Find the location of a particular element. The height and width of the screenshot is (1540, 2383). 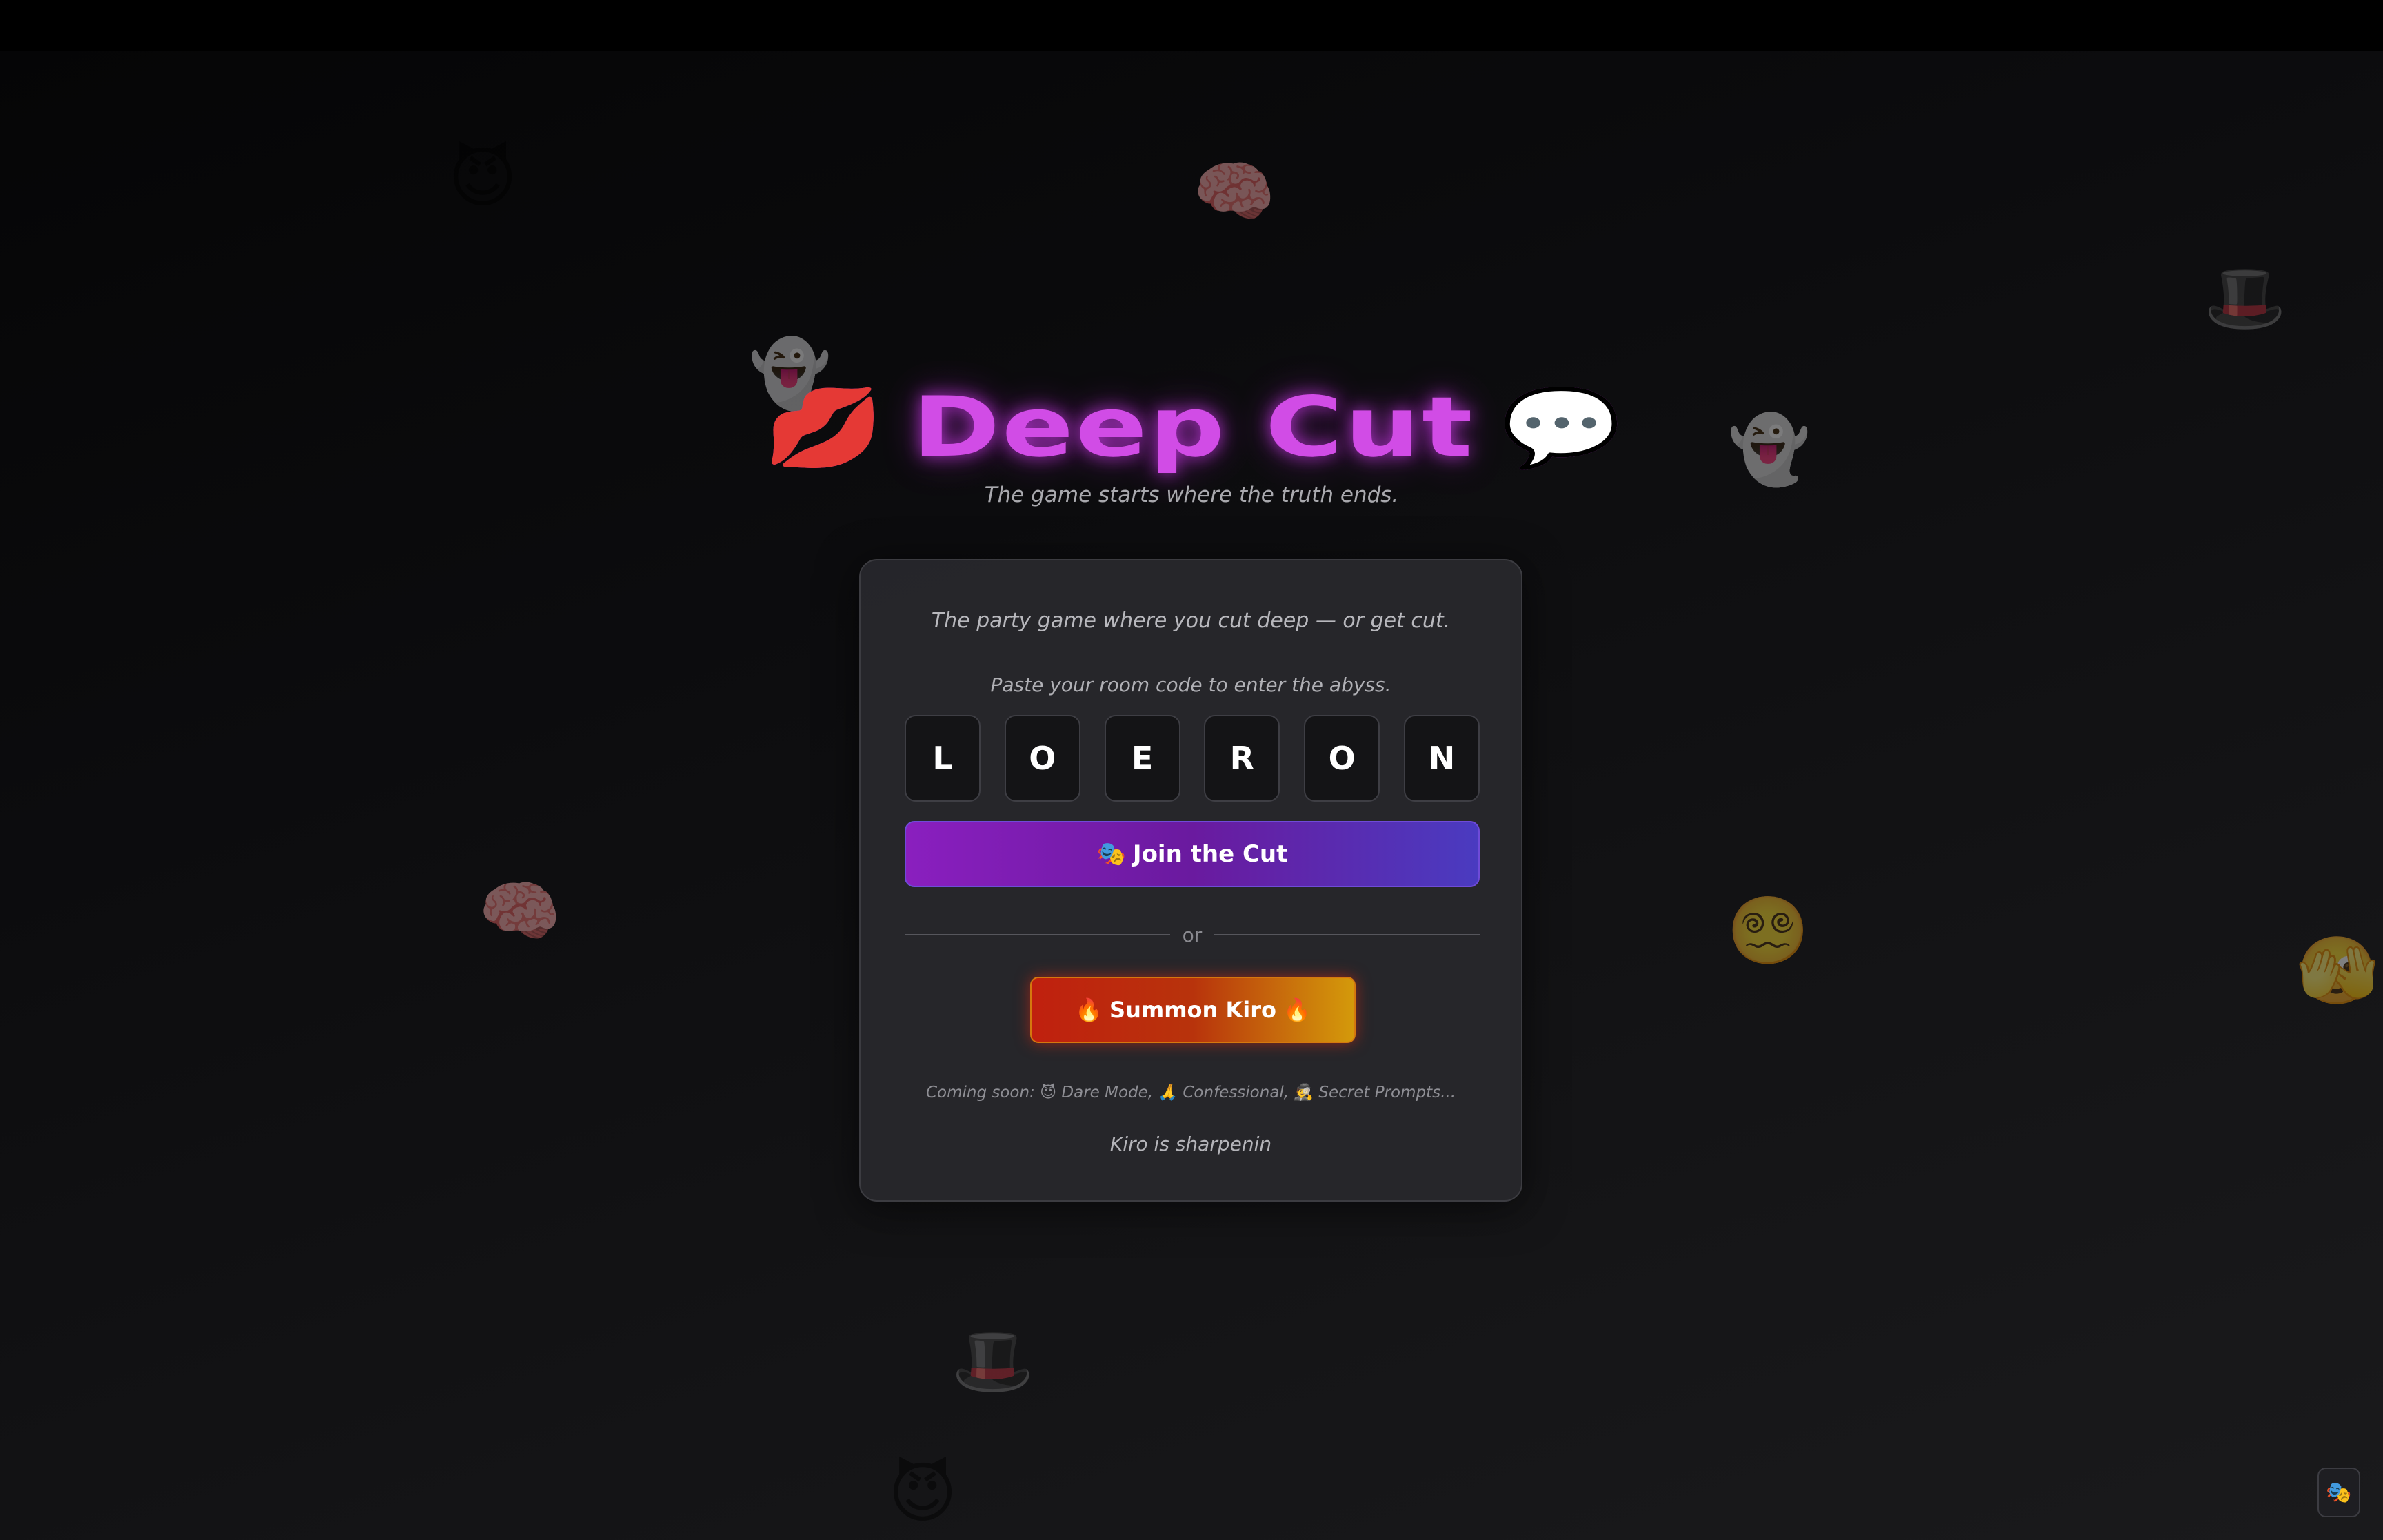

room-code-char-5: O is located at coordinates (1342, 759).